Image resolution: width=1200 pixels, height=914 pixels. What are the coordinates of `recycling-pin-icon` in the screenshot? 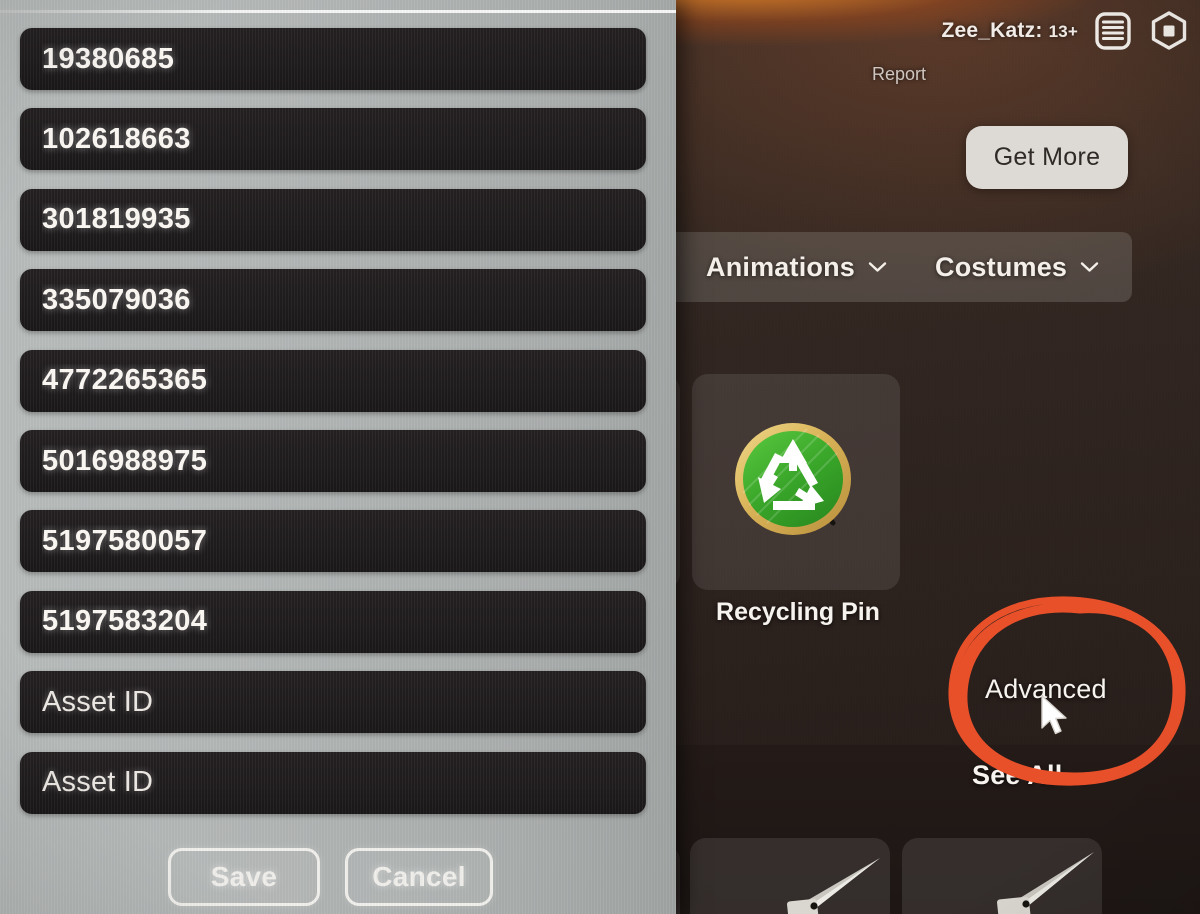 It's located at (793, 479).